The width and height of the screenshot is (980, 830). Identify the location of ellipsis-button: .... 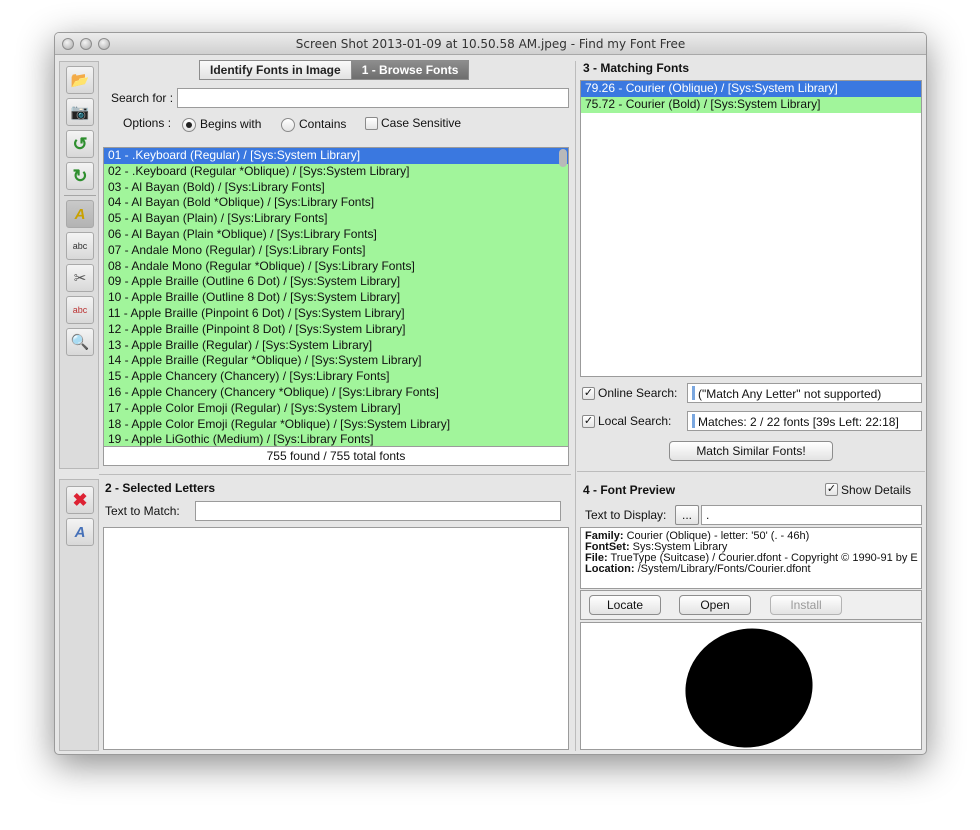
(687, 515).